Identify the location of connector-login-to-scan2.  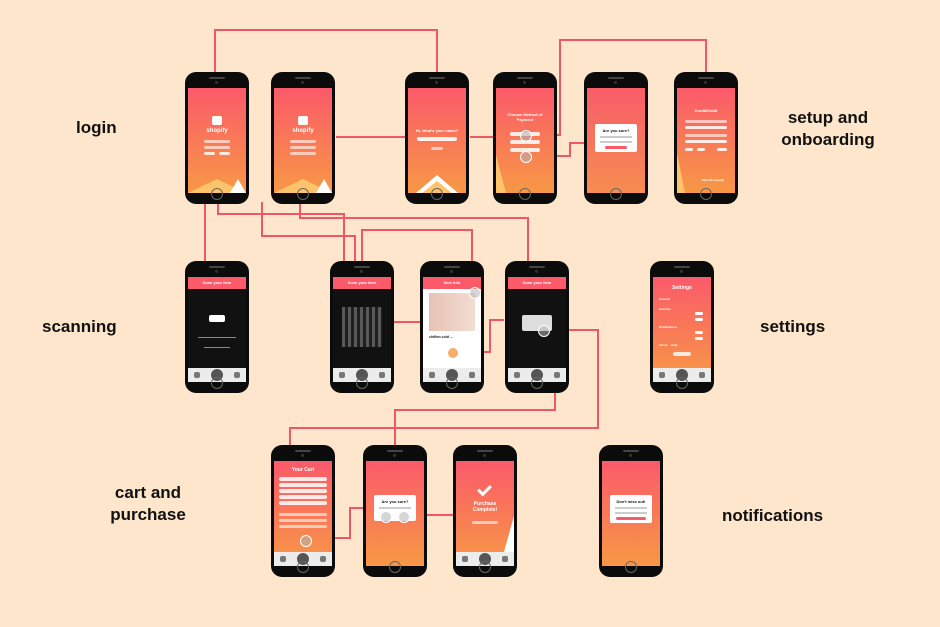
(281, 232).